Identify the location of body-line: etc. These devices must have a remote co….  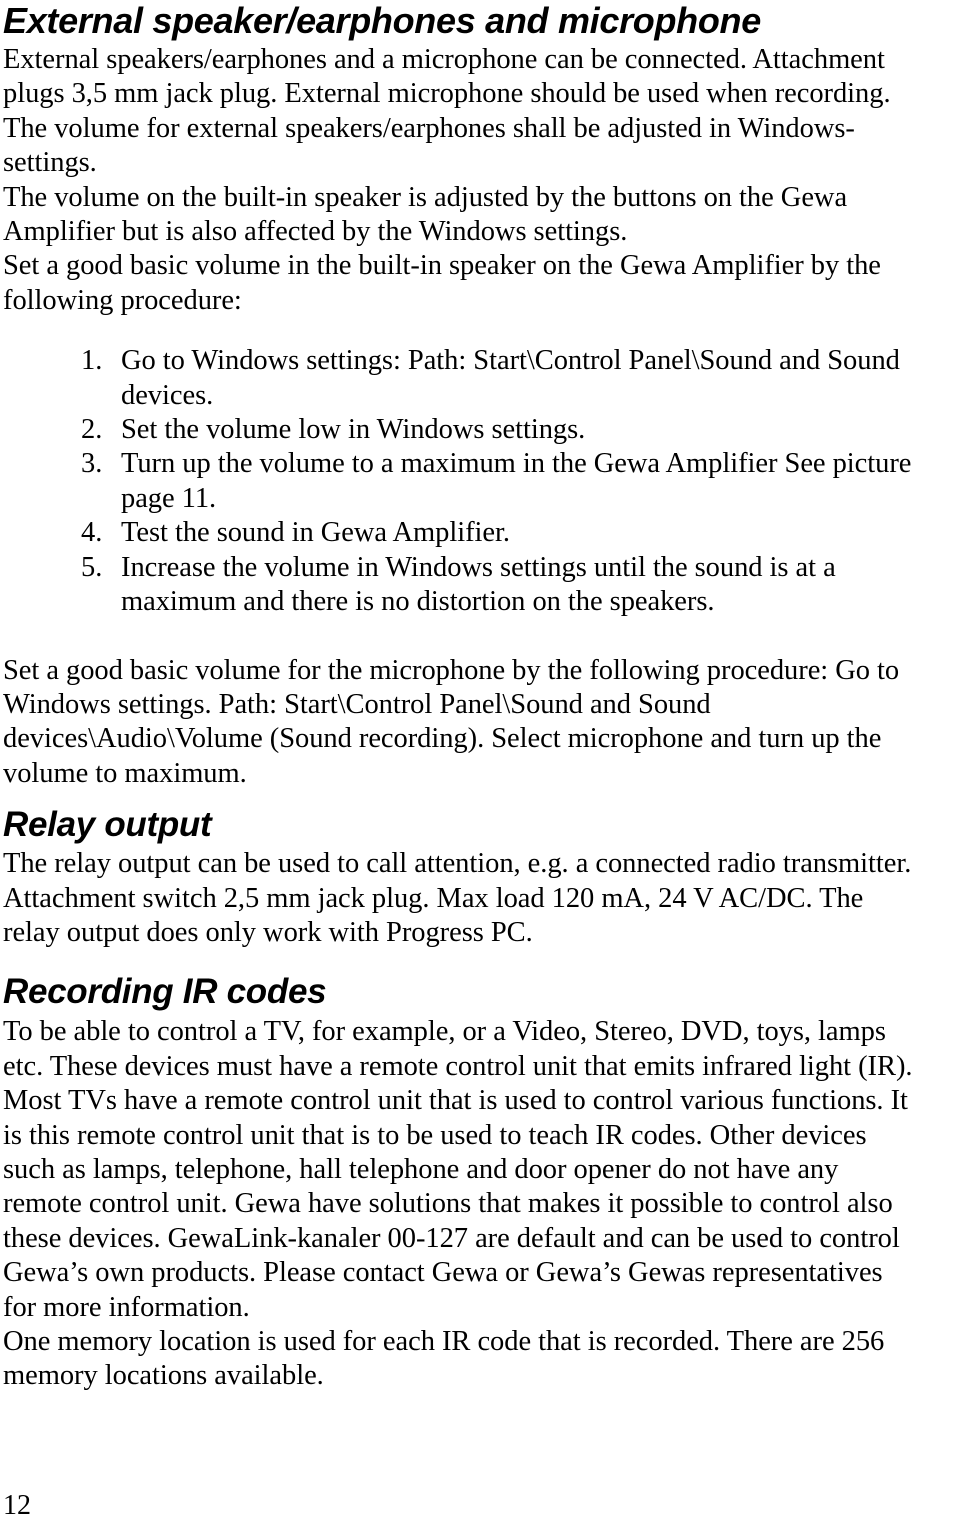
(458, 1066).